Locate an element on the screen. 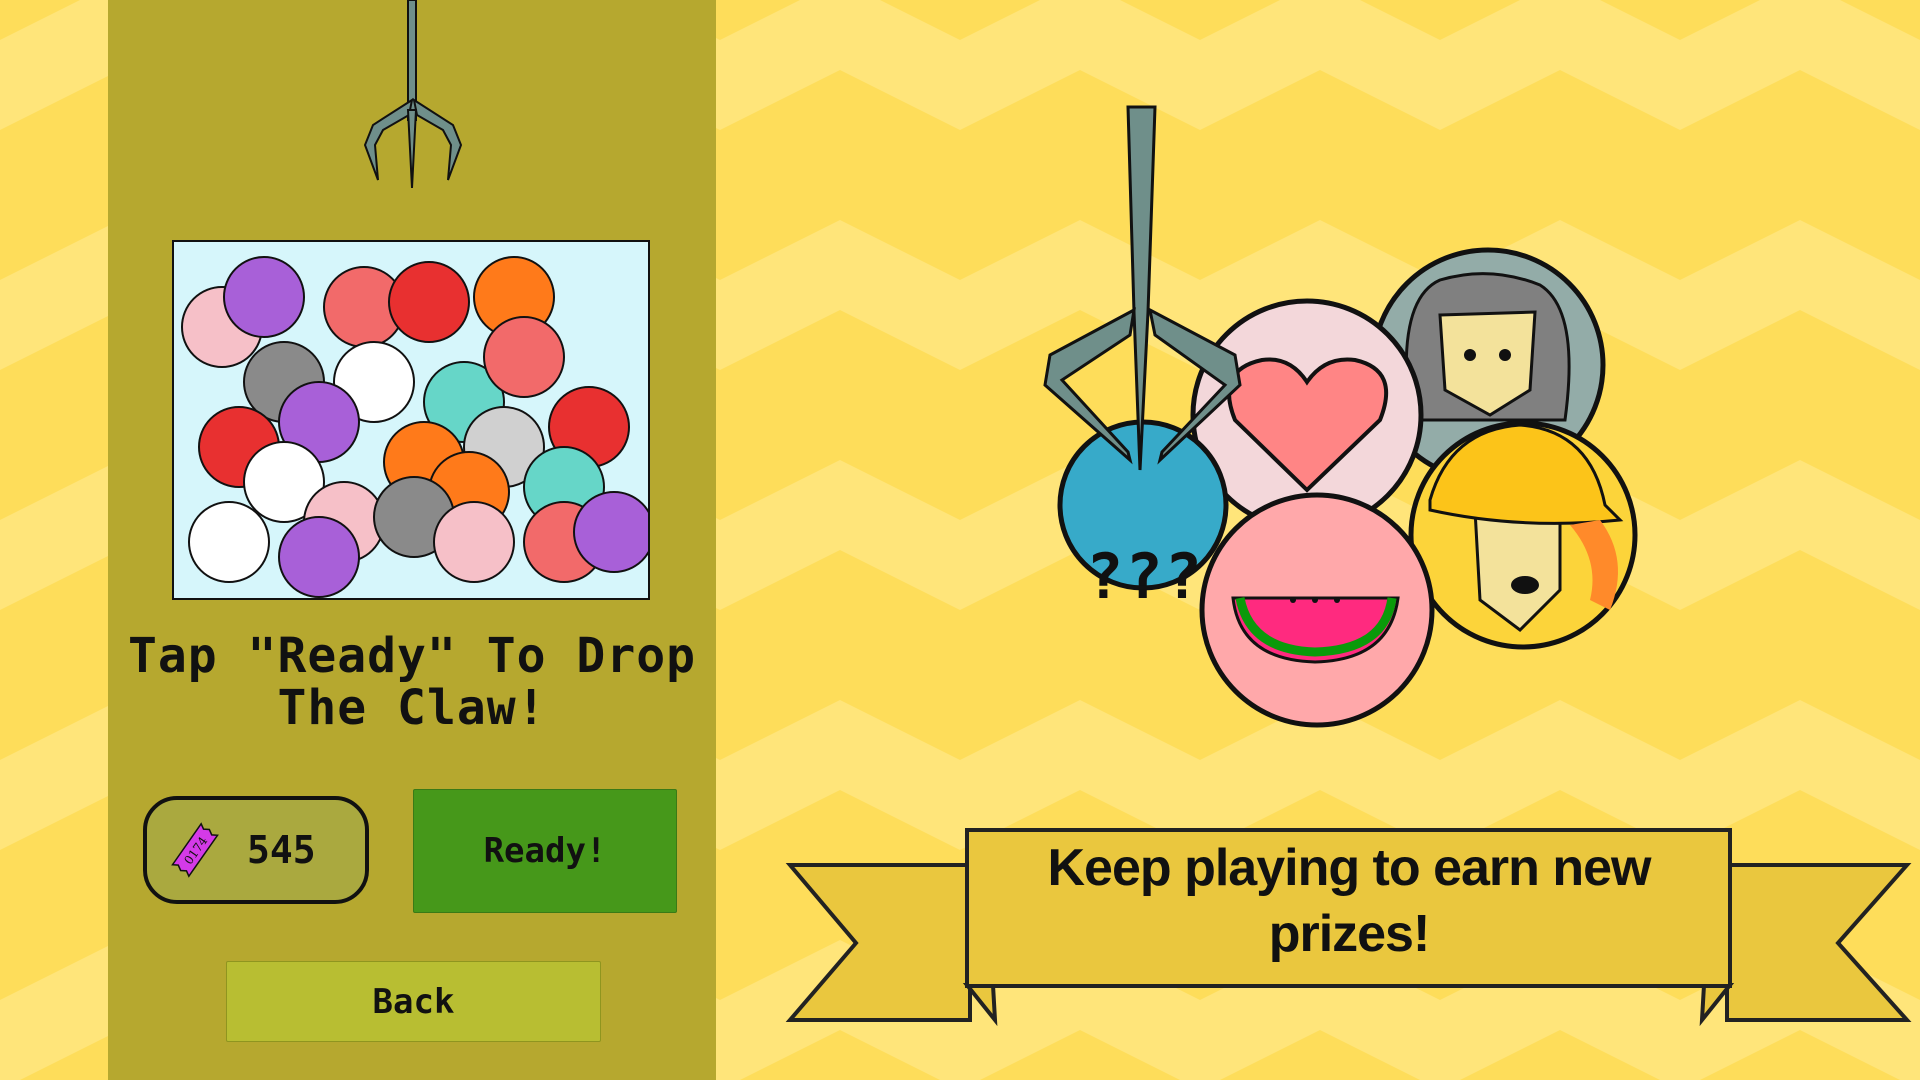  mystery-label: ??? is located at coordinates (1145, 576).